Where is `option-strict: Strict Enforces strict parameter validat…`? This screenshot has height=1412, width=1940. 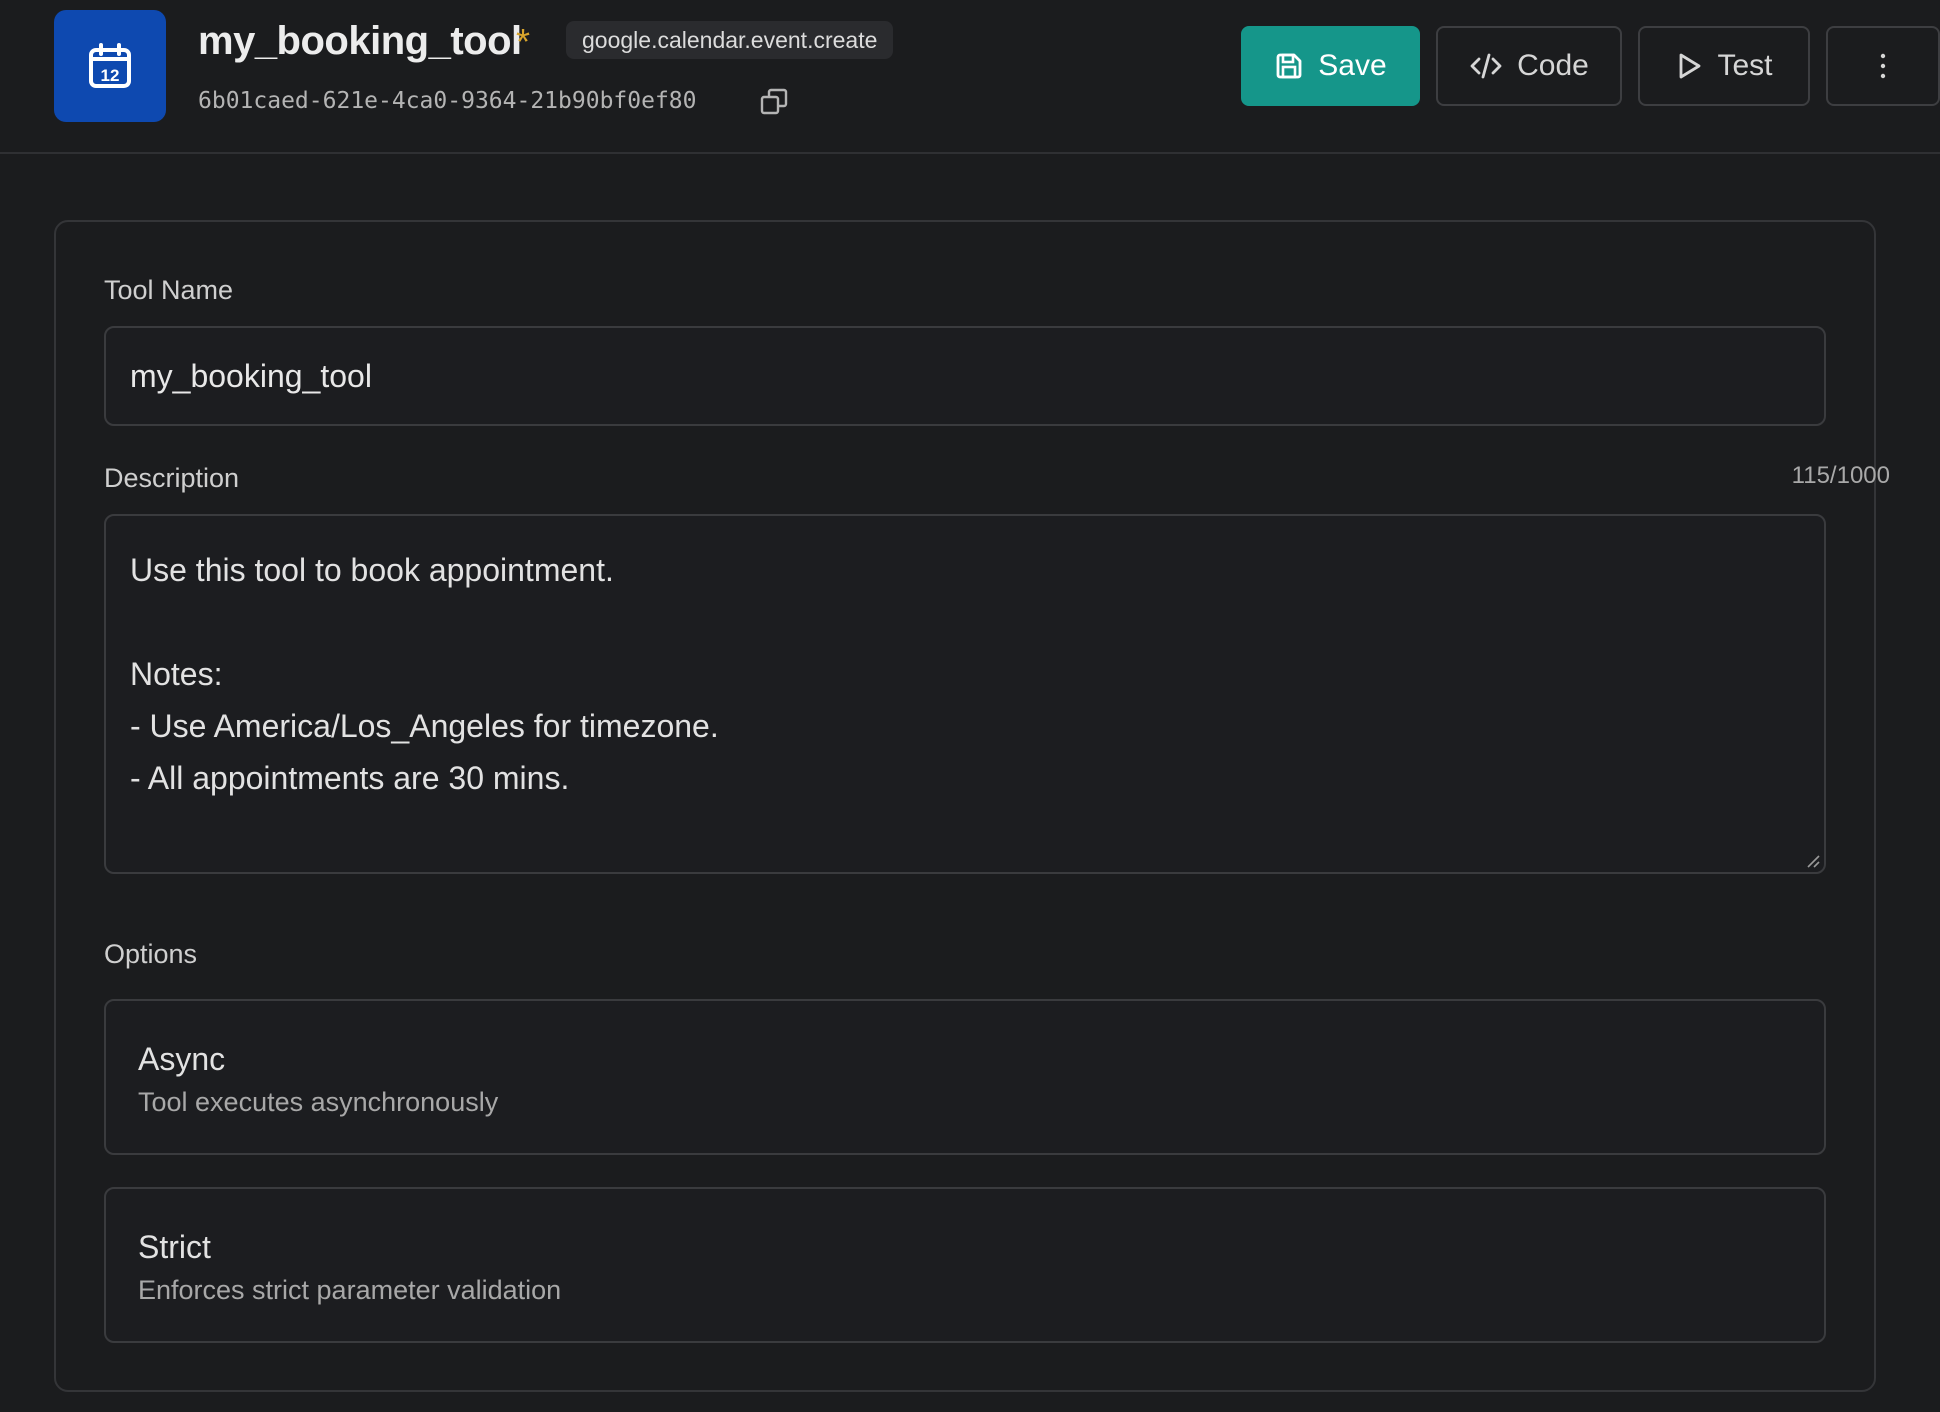 option-strict: Strict Enforces strict parameter validat… is located at coordinates (965, 1265).